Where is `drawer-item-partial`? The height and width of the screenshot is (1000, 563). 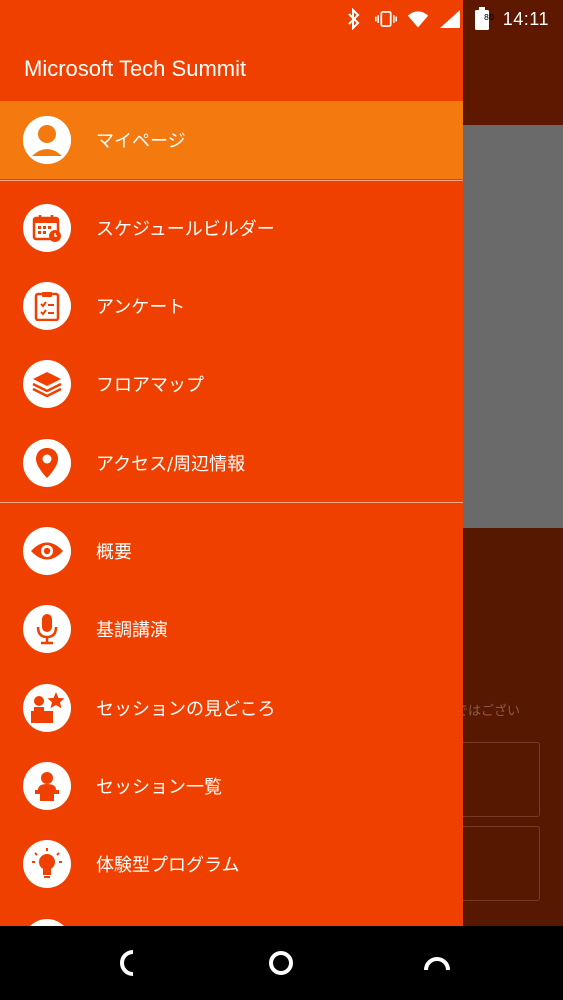 drawer-item-partial is located at coordinates (231, 915).